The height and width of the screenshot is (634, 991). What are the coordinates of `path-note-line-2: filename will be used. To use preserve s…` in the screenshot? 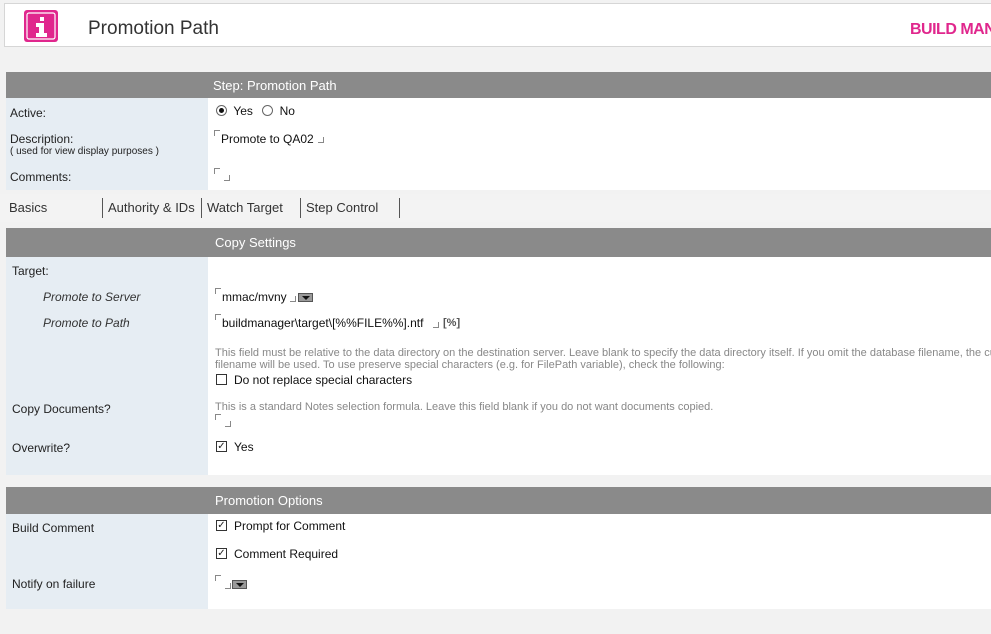 It's located at (470, 365).